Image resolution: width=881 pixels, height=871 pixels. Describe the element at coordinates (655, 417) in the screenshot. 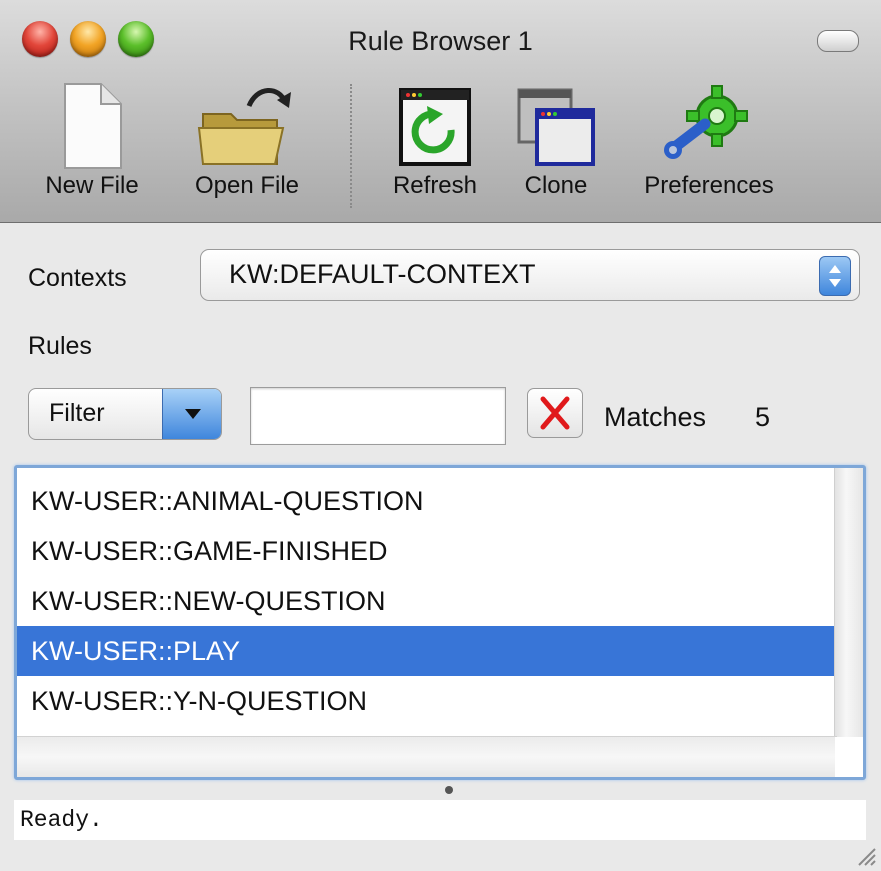

I see `matches-label: Matches` at that location.